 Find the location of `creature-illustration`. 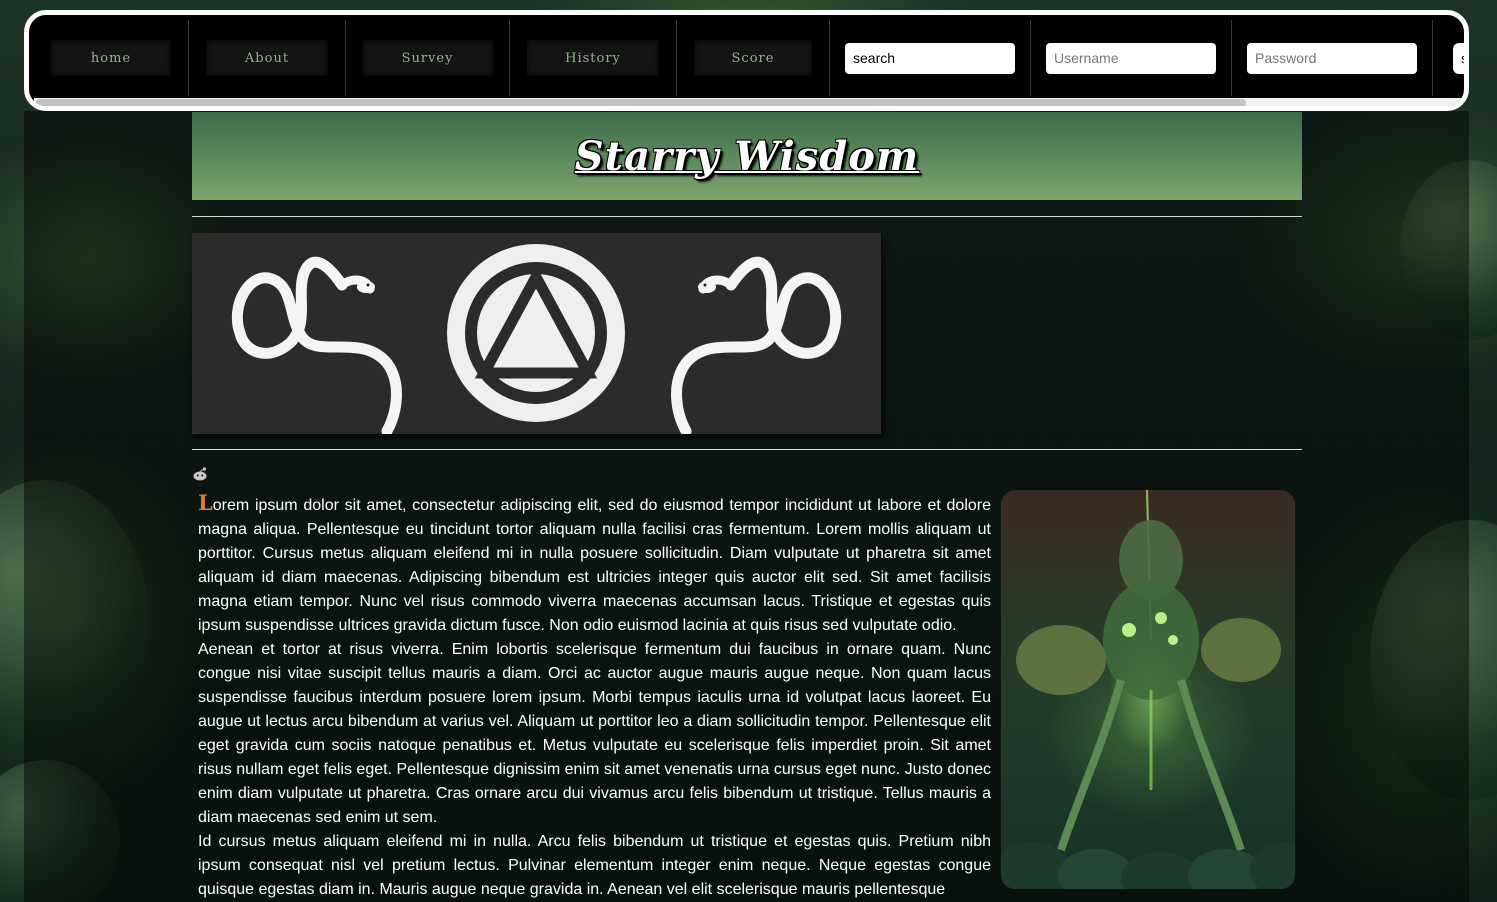

creature-illustration is located at coordinates (1148, 689).